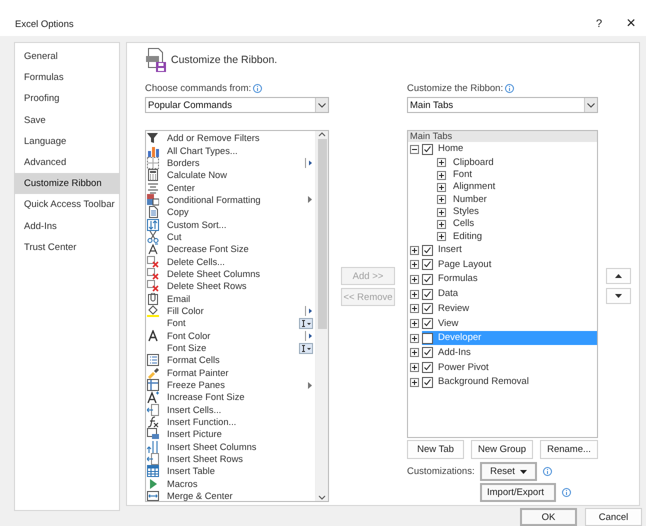 This screenshot has height=526, width=646. What do you see at coordinates (232, 348) in the screenshot?
I see `command-item: Font Size` at bounding box center [232, 348].